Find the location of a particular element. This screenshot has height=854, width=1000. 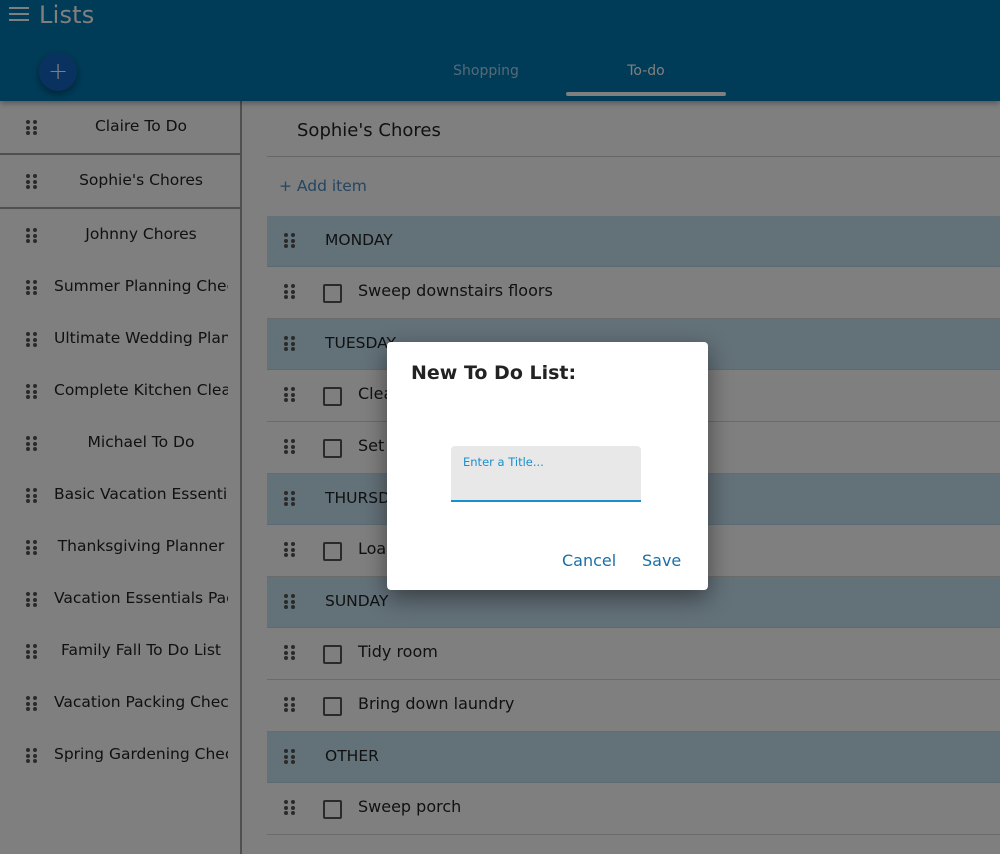

dialog-title: New To Do List: is located at coordinates (494, 373).